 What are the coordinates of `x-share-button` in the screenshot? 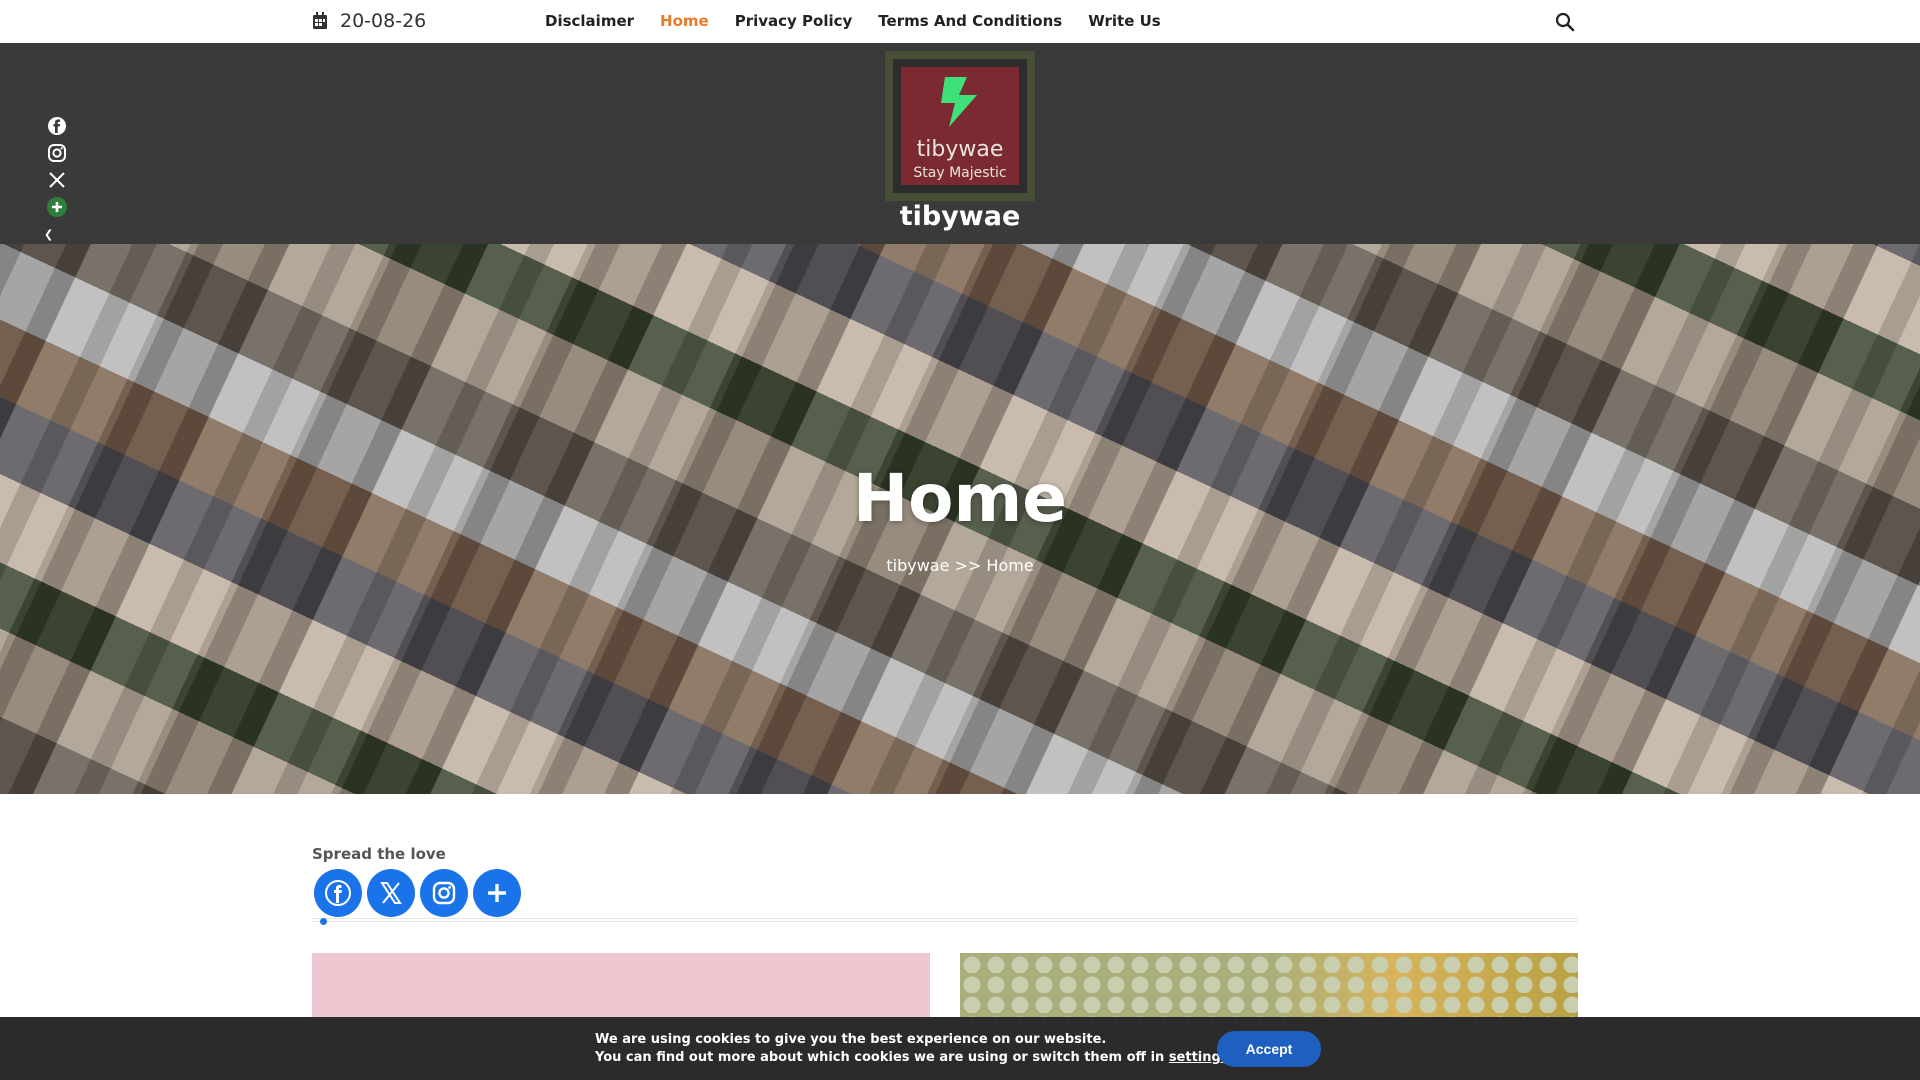 It's located at (391, 893).